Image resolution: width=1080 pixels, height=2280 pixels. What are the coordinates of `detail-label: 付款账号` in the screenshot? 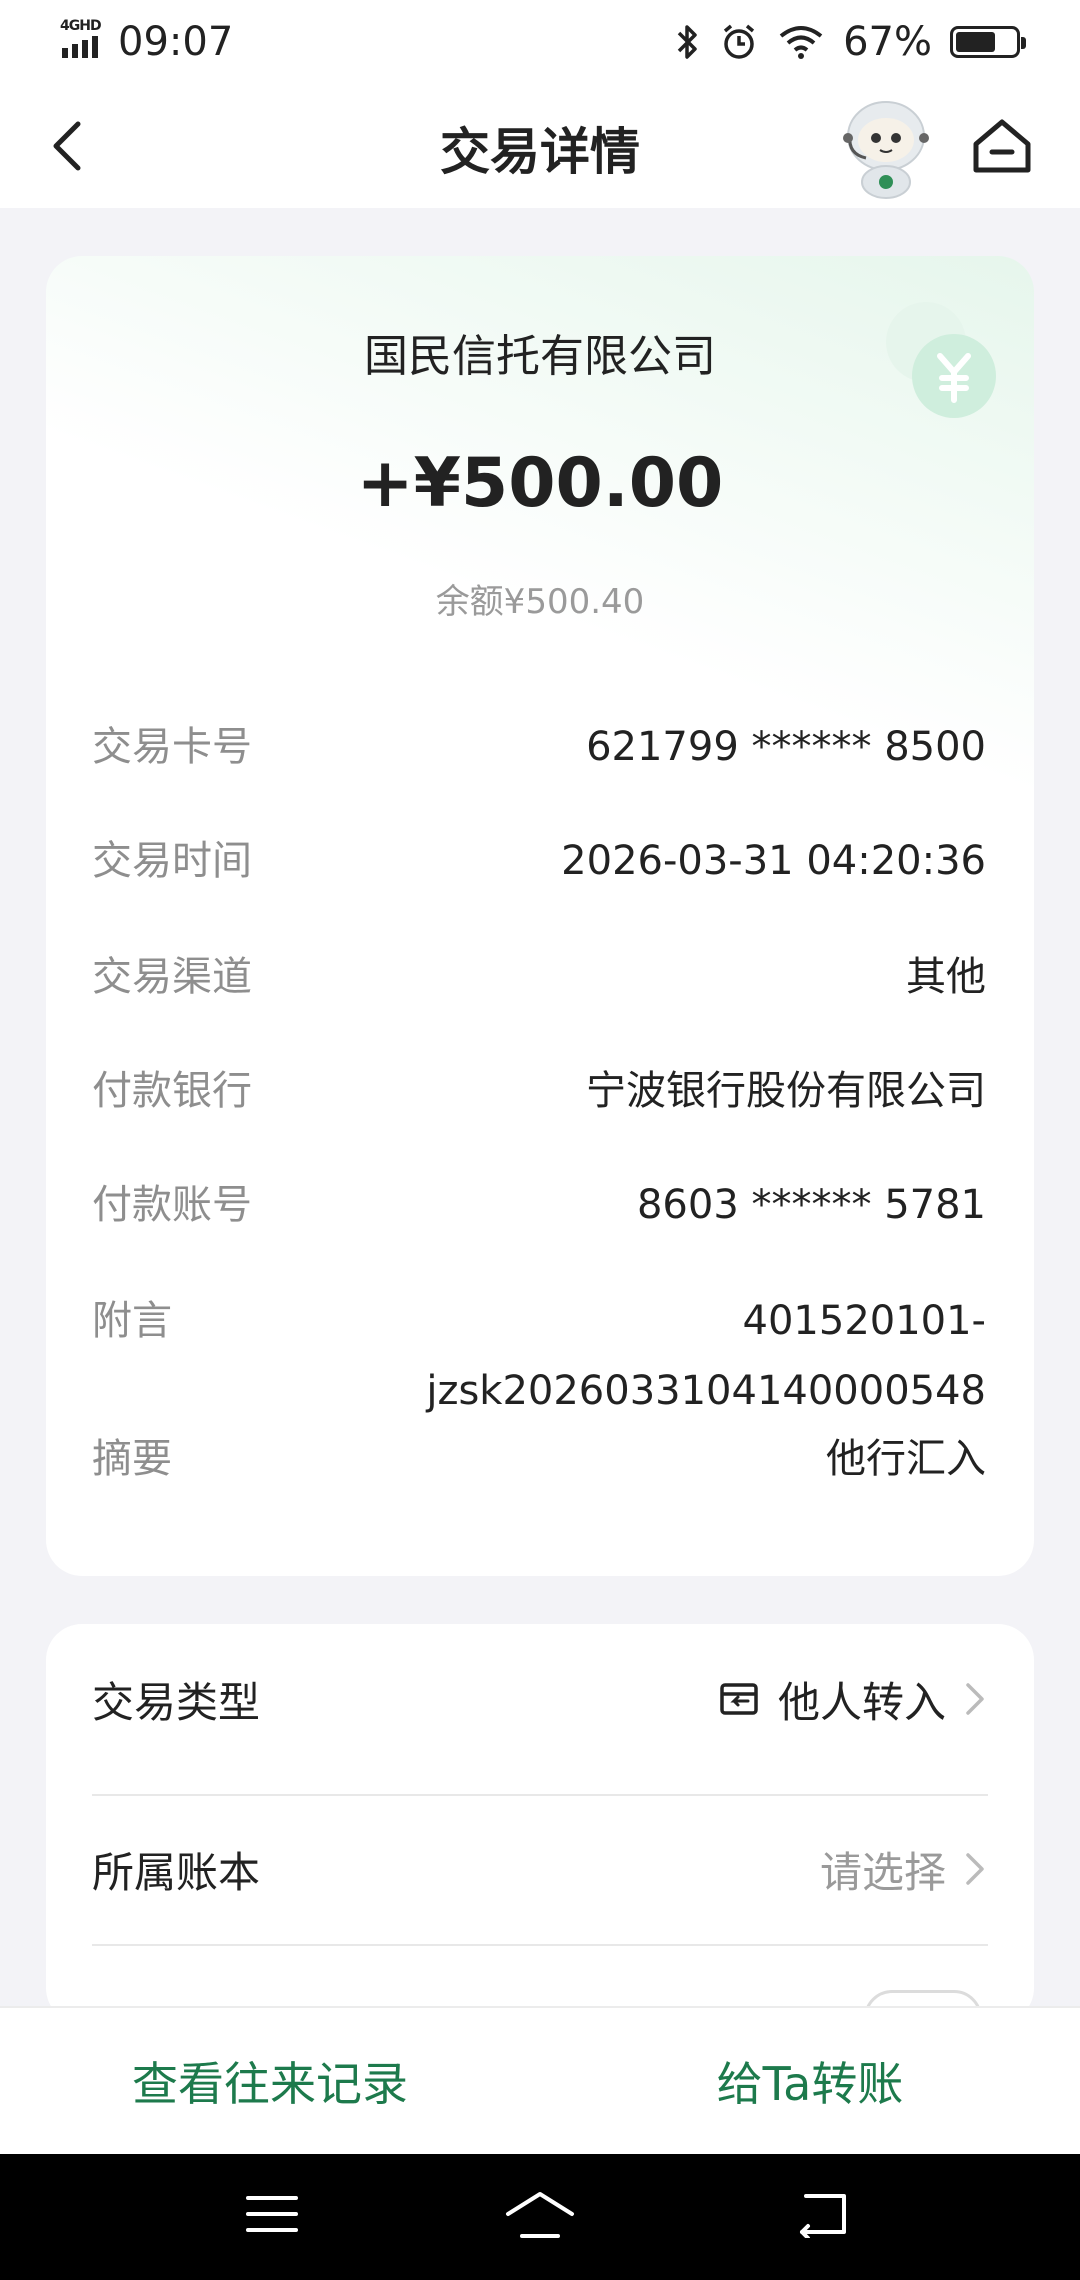 It's located at (172, 1205).